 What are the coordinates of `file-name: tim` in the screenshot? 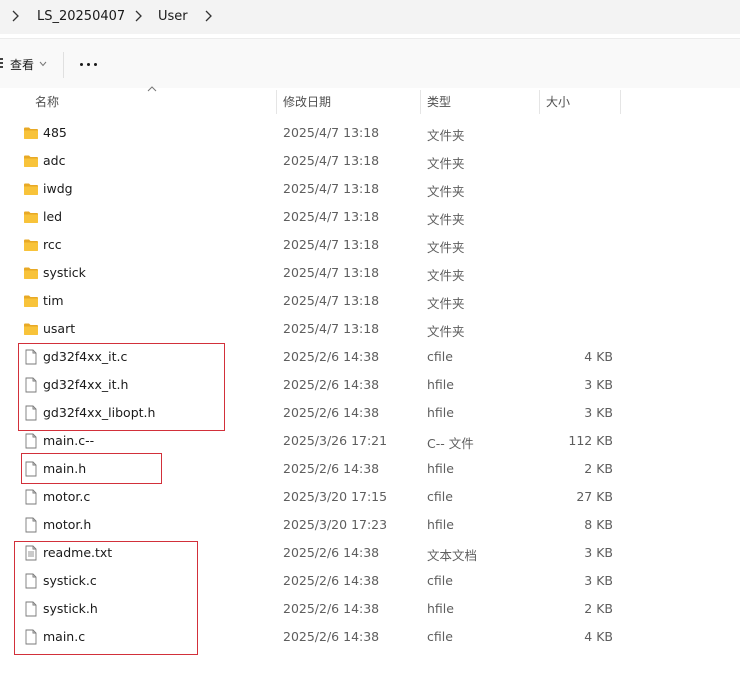 It's located at (53, 300).